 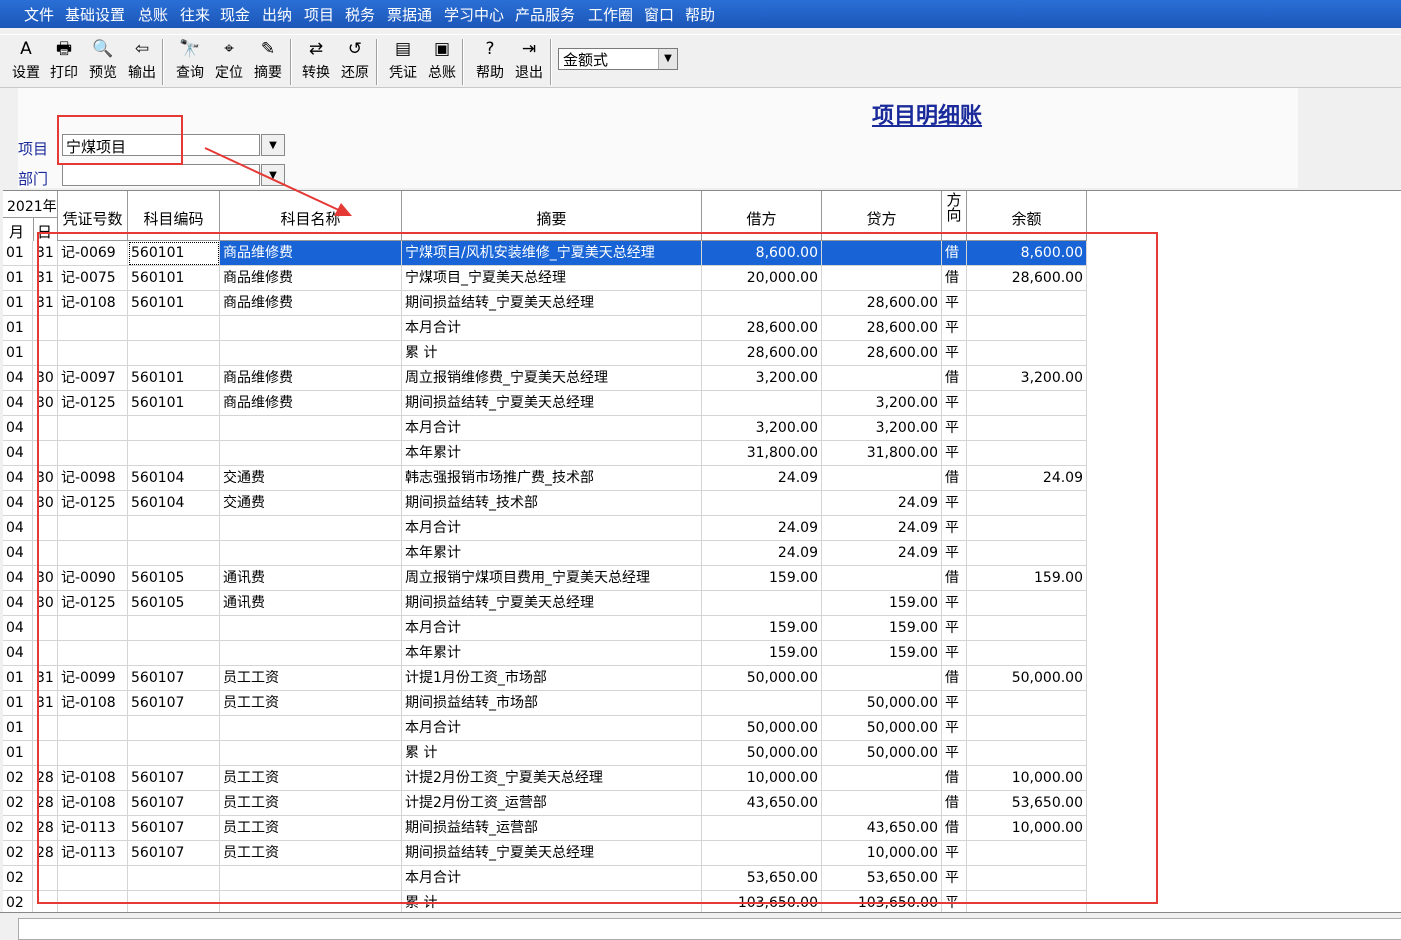 I want to click on annotation-arrow-icon, so click(x=278, y=181).